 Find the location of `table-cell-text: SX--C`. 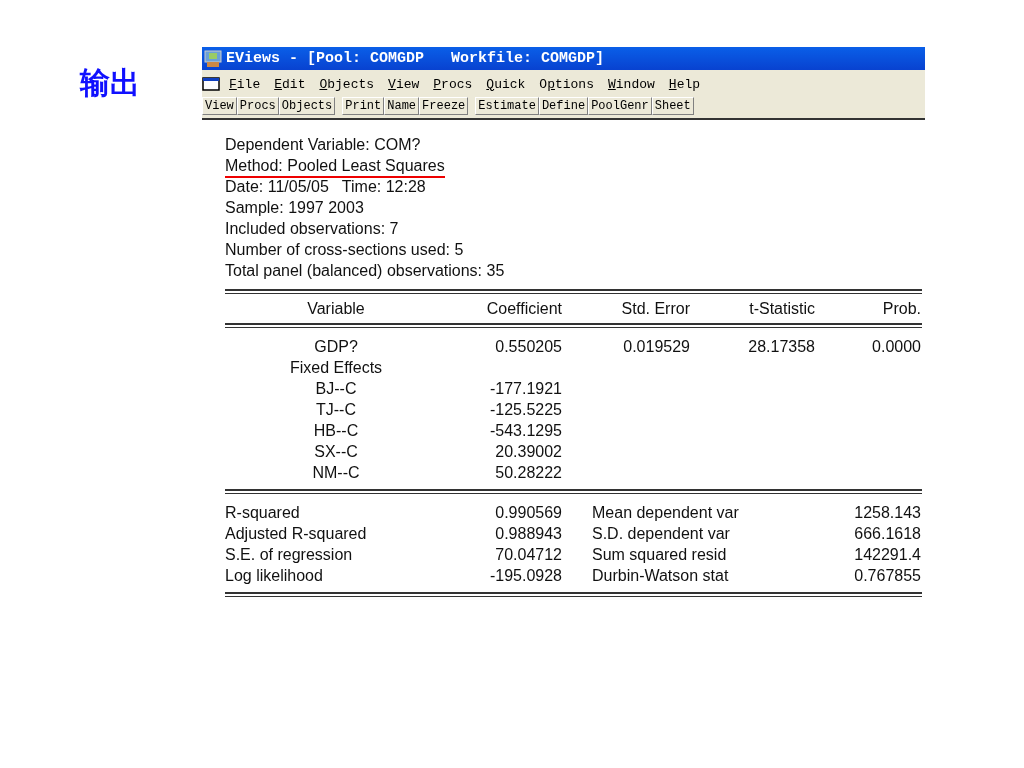

table-cell-text: SX--C is located at coordinates (336, 452).